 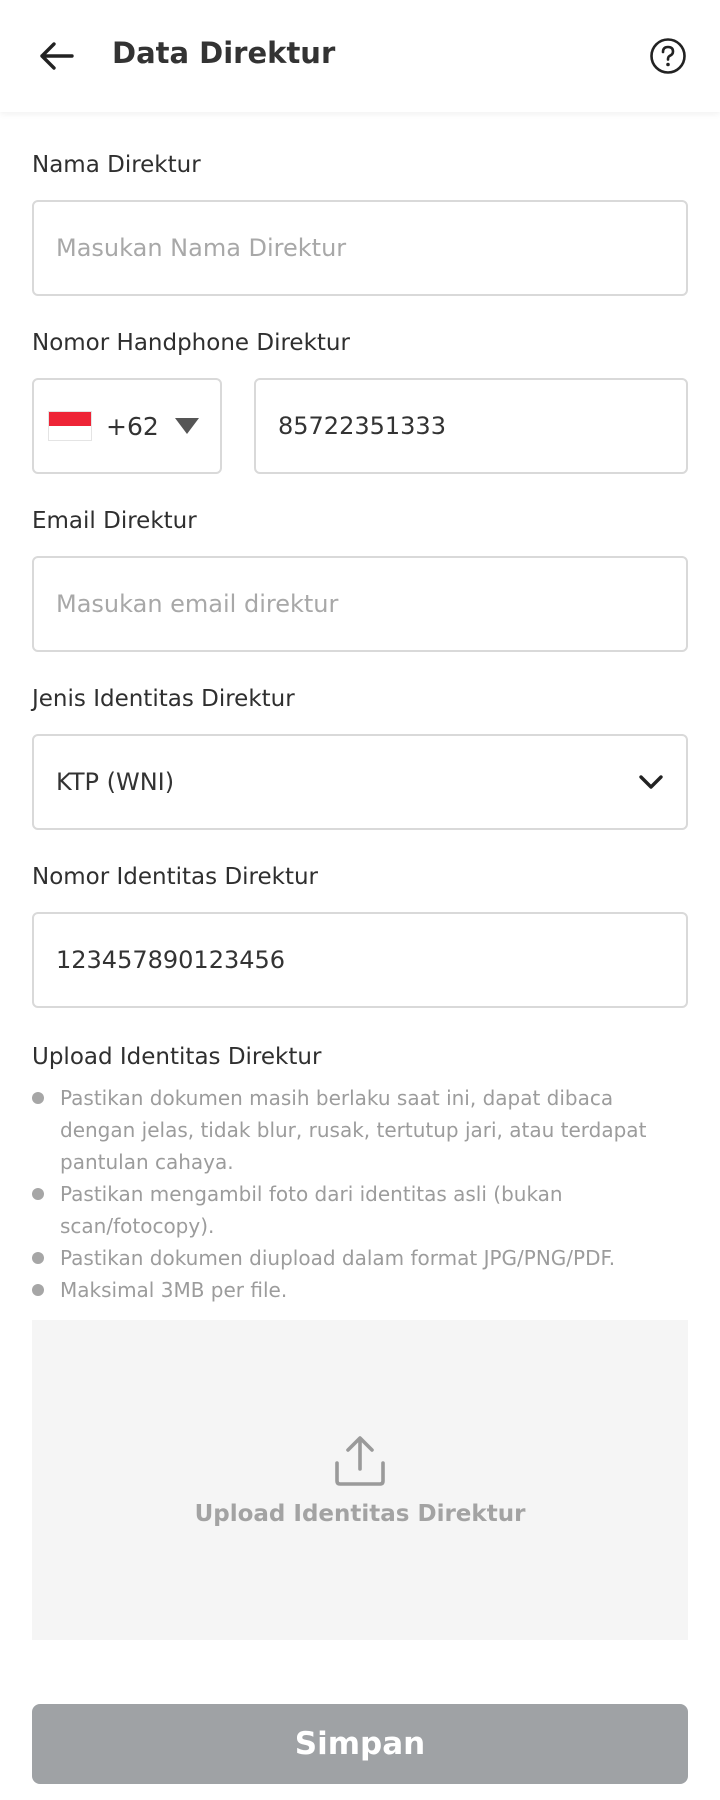 I want to click on phone-input, so click(x=471, y=426).